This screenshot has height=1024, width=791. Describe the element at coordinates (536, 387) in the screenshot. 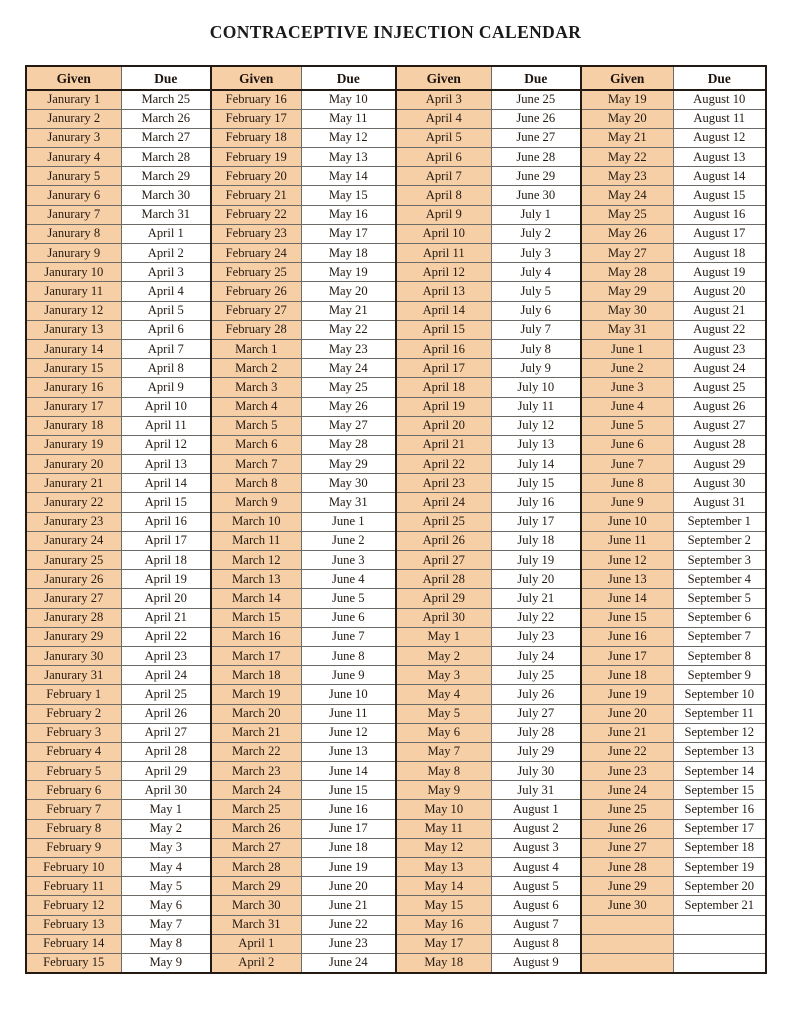

I see `date-cell-due: July 10` at that location.